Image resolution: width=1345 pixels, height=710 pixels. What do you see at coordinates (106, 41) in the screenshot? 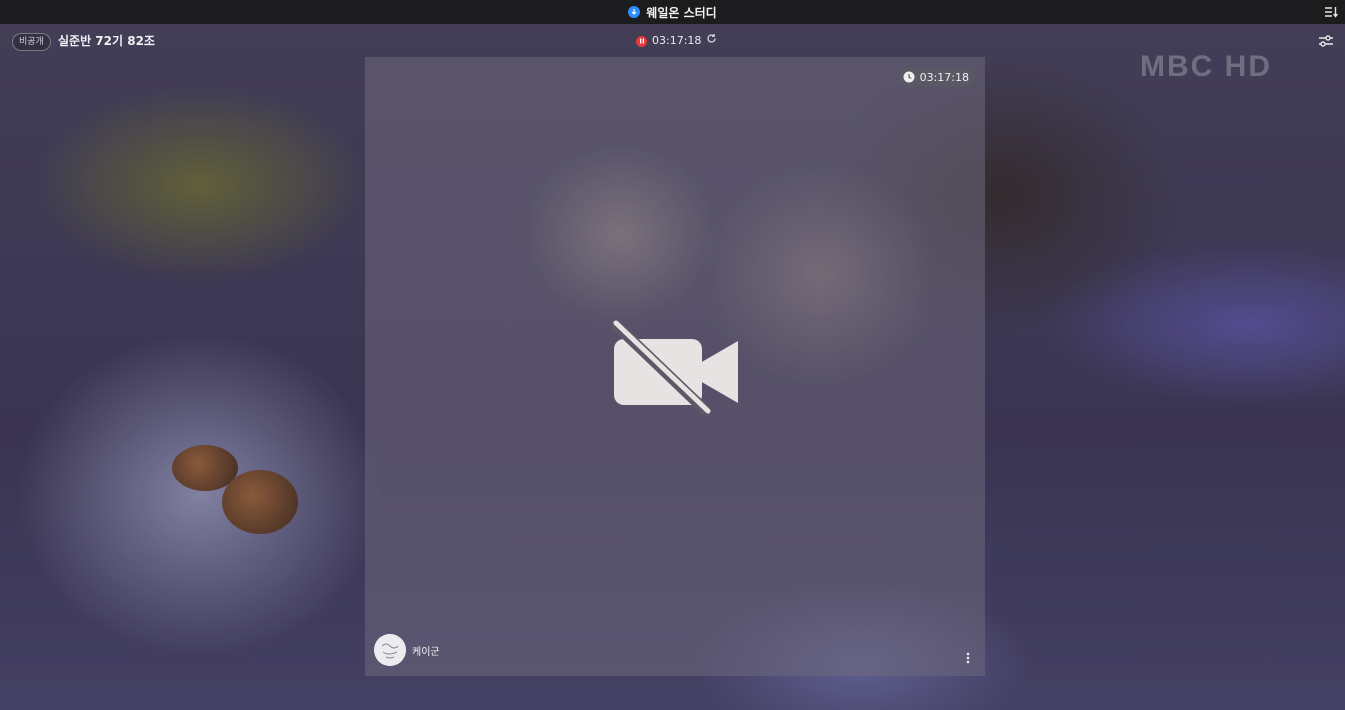
I see `room-title: 실준반 72기 82조` at bounding box center [106, 41].